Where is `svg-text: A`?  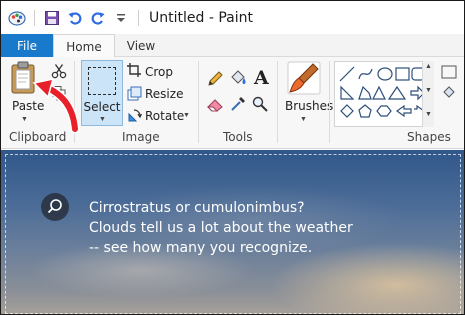 svg-text: A is located at coordinates (261, 77).